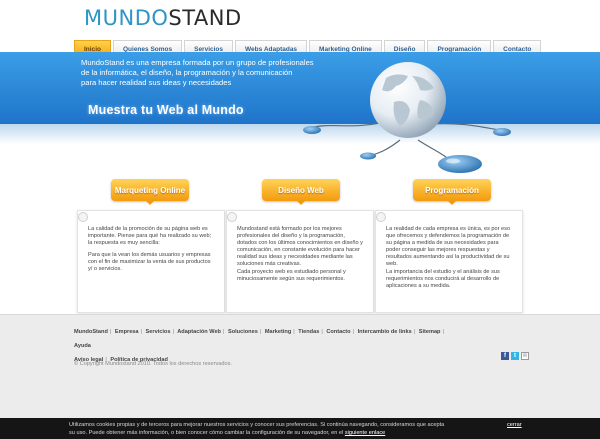 The width and height of the screenshot is (600, 439). Describe the element at coordinates (385, 148) in the screenshot. I see `cable-bottom-left` at that location.